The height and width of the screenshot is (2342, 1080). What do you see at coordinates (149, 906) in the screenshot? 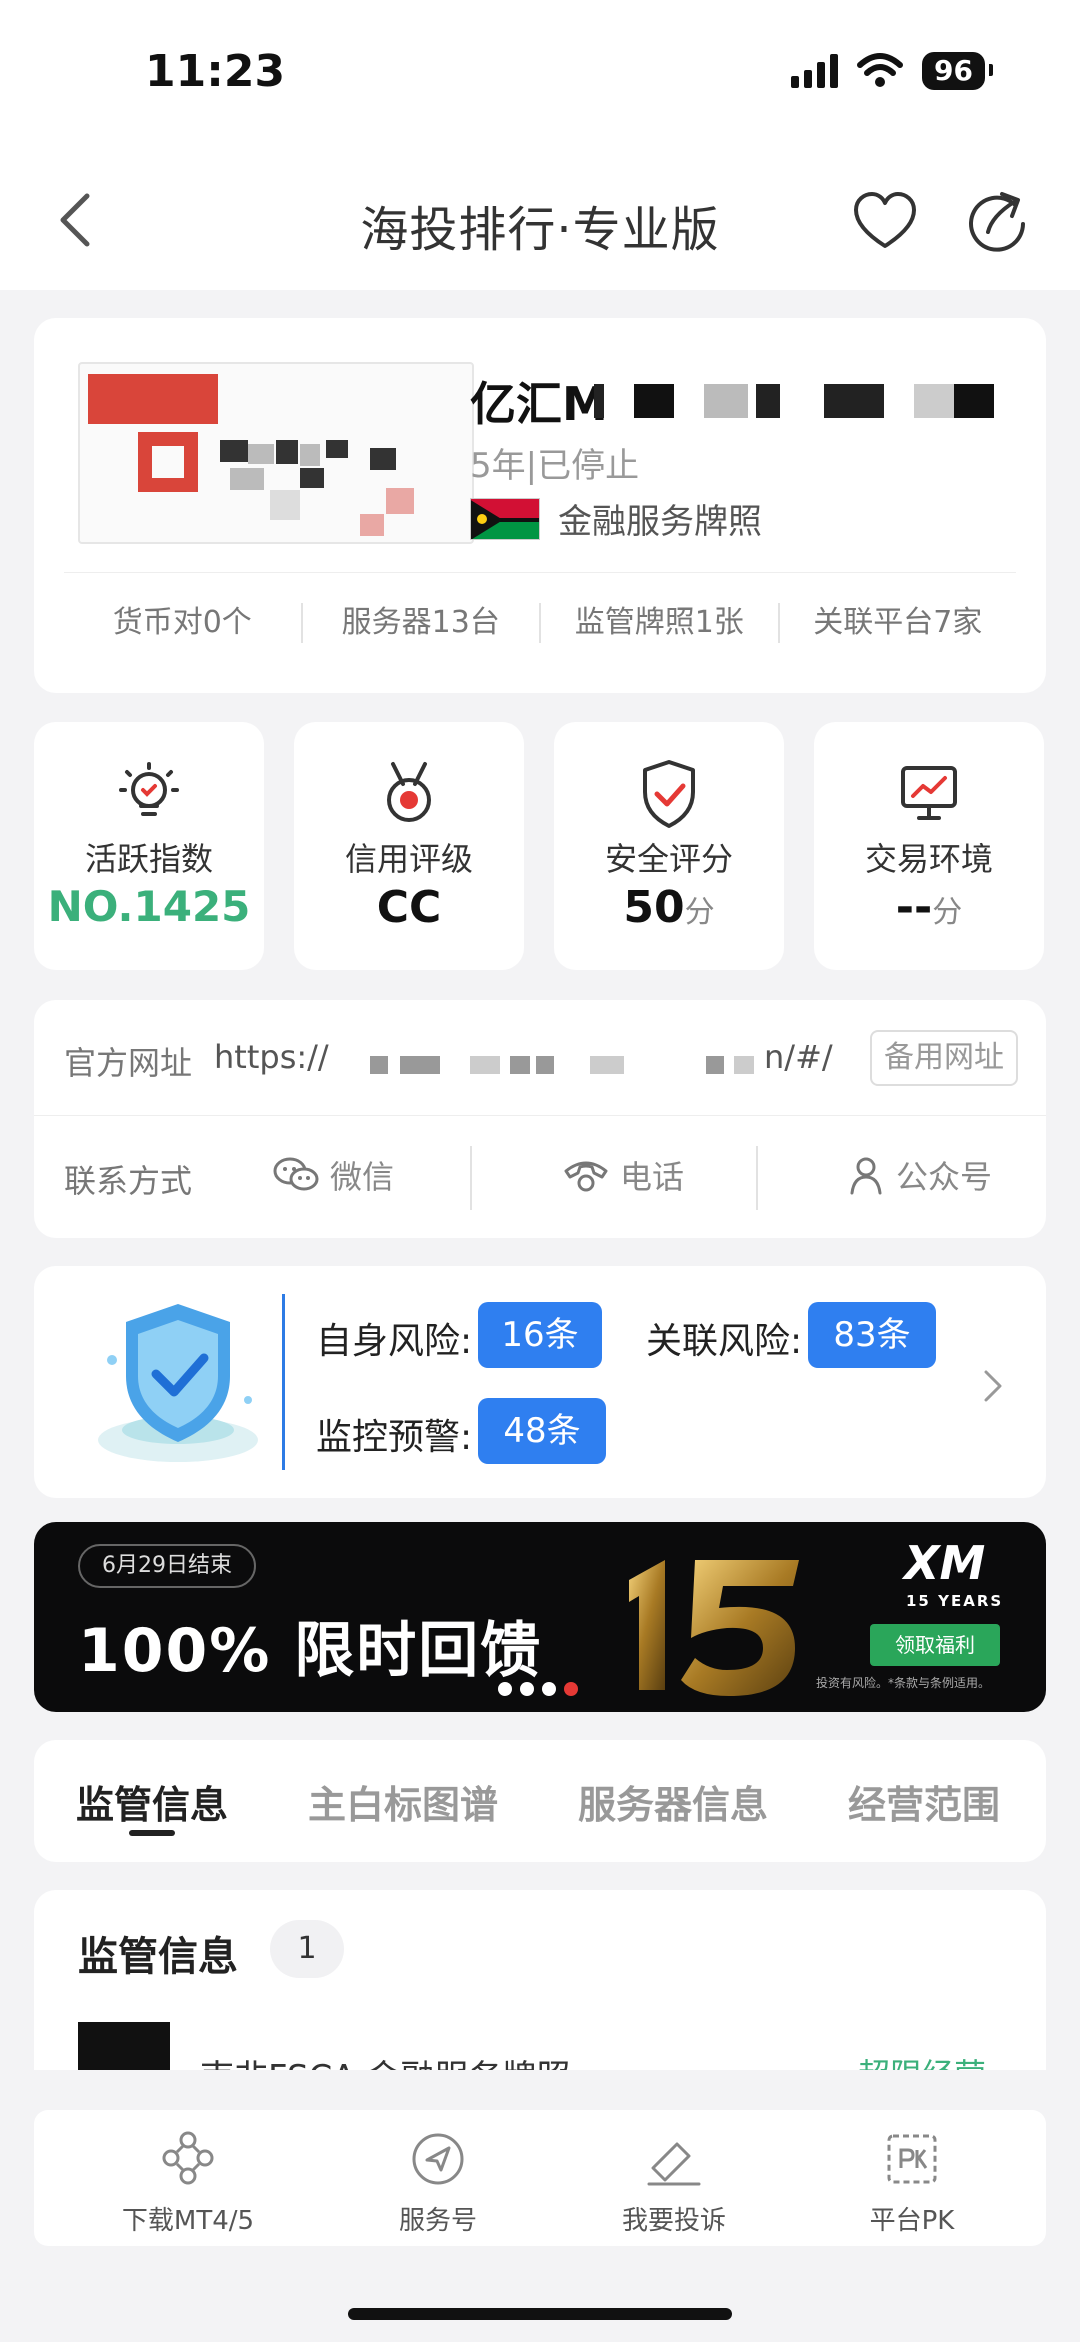
I see `metric-value: NO.1425` at bounding box center [149, 906].